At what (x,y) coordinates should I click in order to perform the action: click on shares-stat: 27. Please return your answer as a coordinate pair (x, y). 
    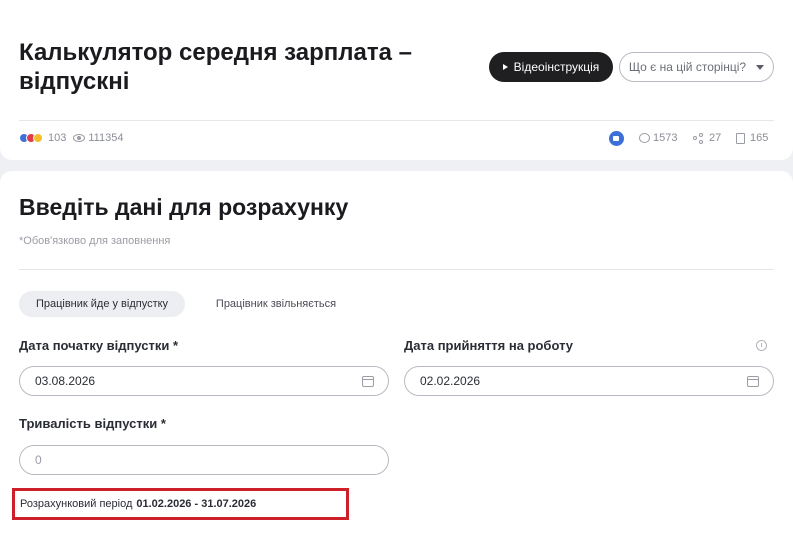
    Looking at the image, I should click on (707, 138).